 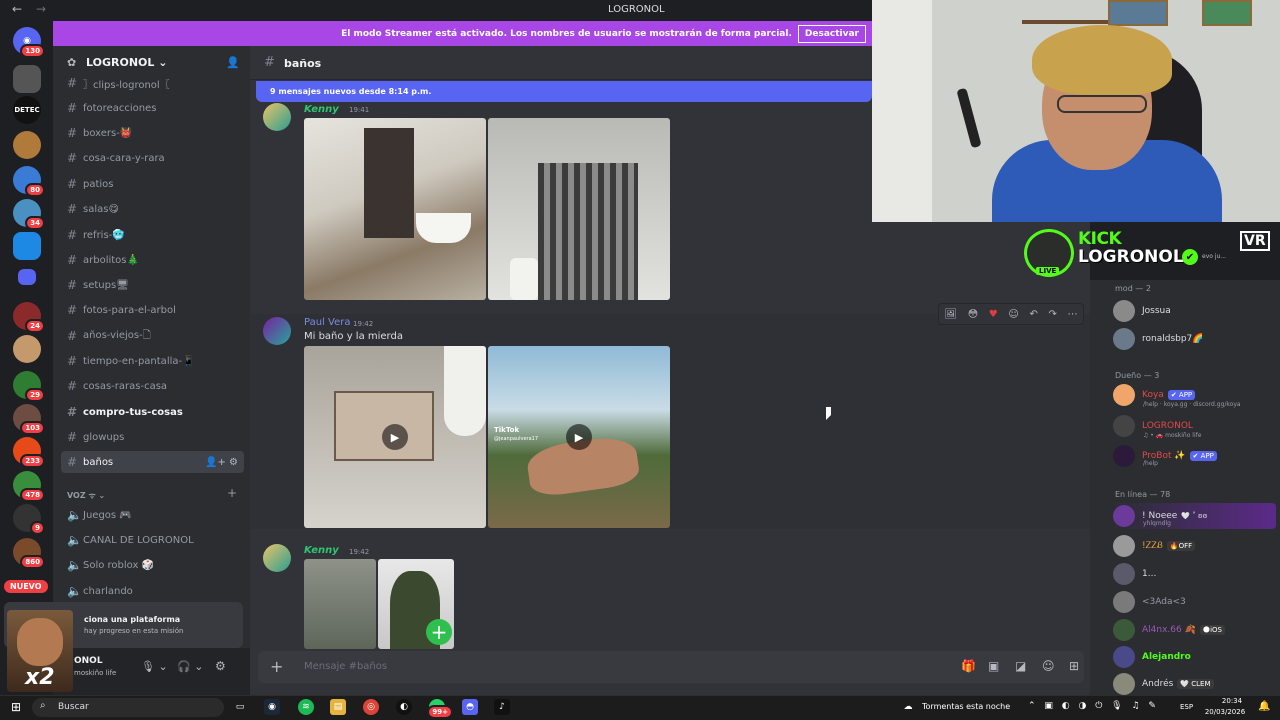 What do you see at coordinates (221, 462) in the screenshot?
I see `channel-settings-icon: 👤+ ⚙` at bounding box center [221, 462].